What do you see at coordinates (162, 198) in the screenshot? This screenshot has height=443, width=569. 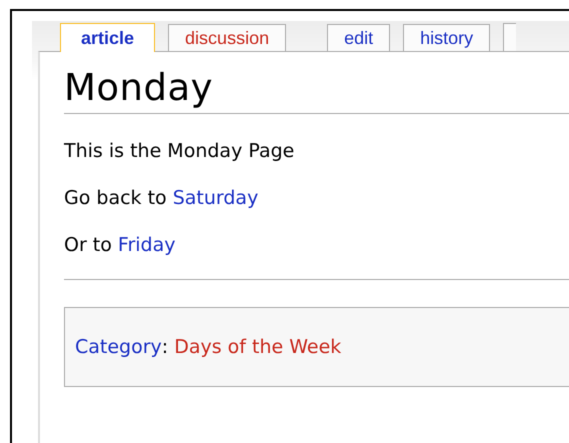 I see `paragraph: Go back to Saturday` at bounding box center [162, 198].